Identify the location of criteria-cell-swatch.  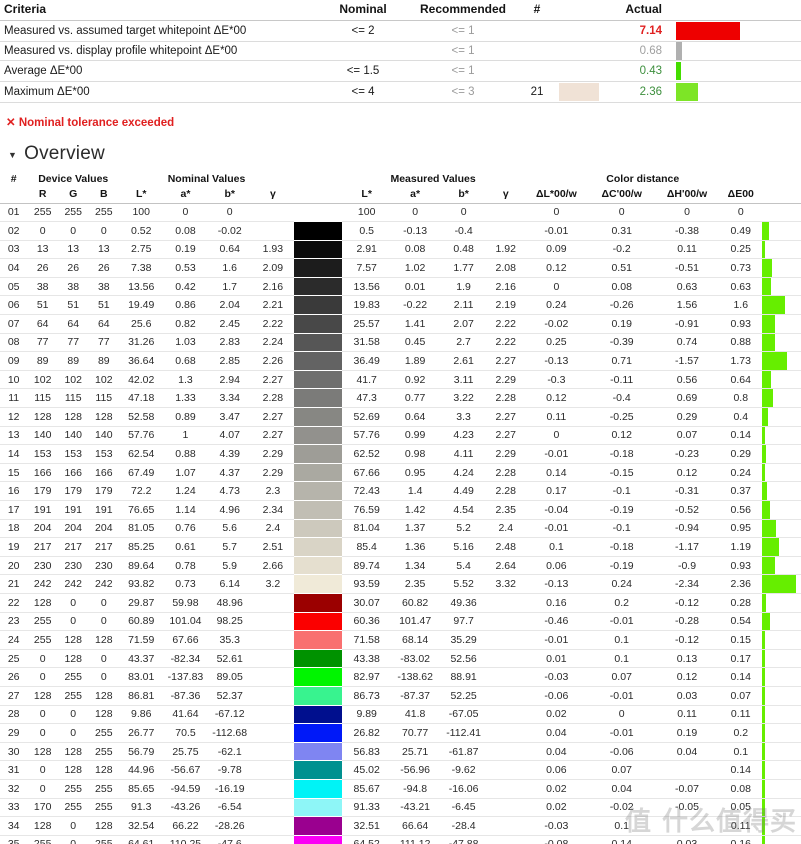
(580, 51).